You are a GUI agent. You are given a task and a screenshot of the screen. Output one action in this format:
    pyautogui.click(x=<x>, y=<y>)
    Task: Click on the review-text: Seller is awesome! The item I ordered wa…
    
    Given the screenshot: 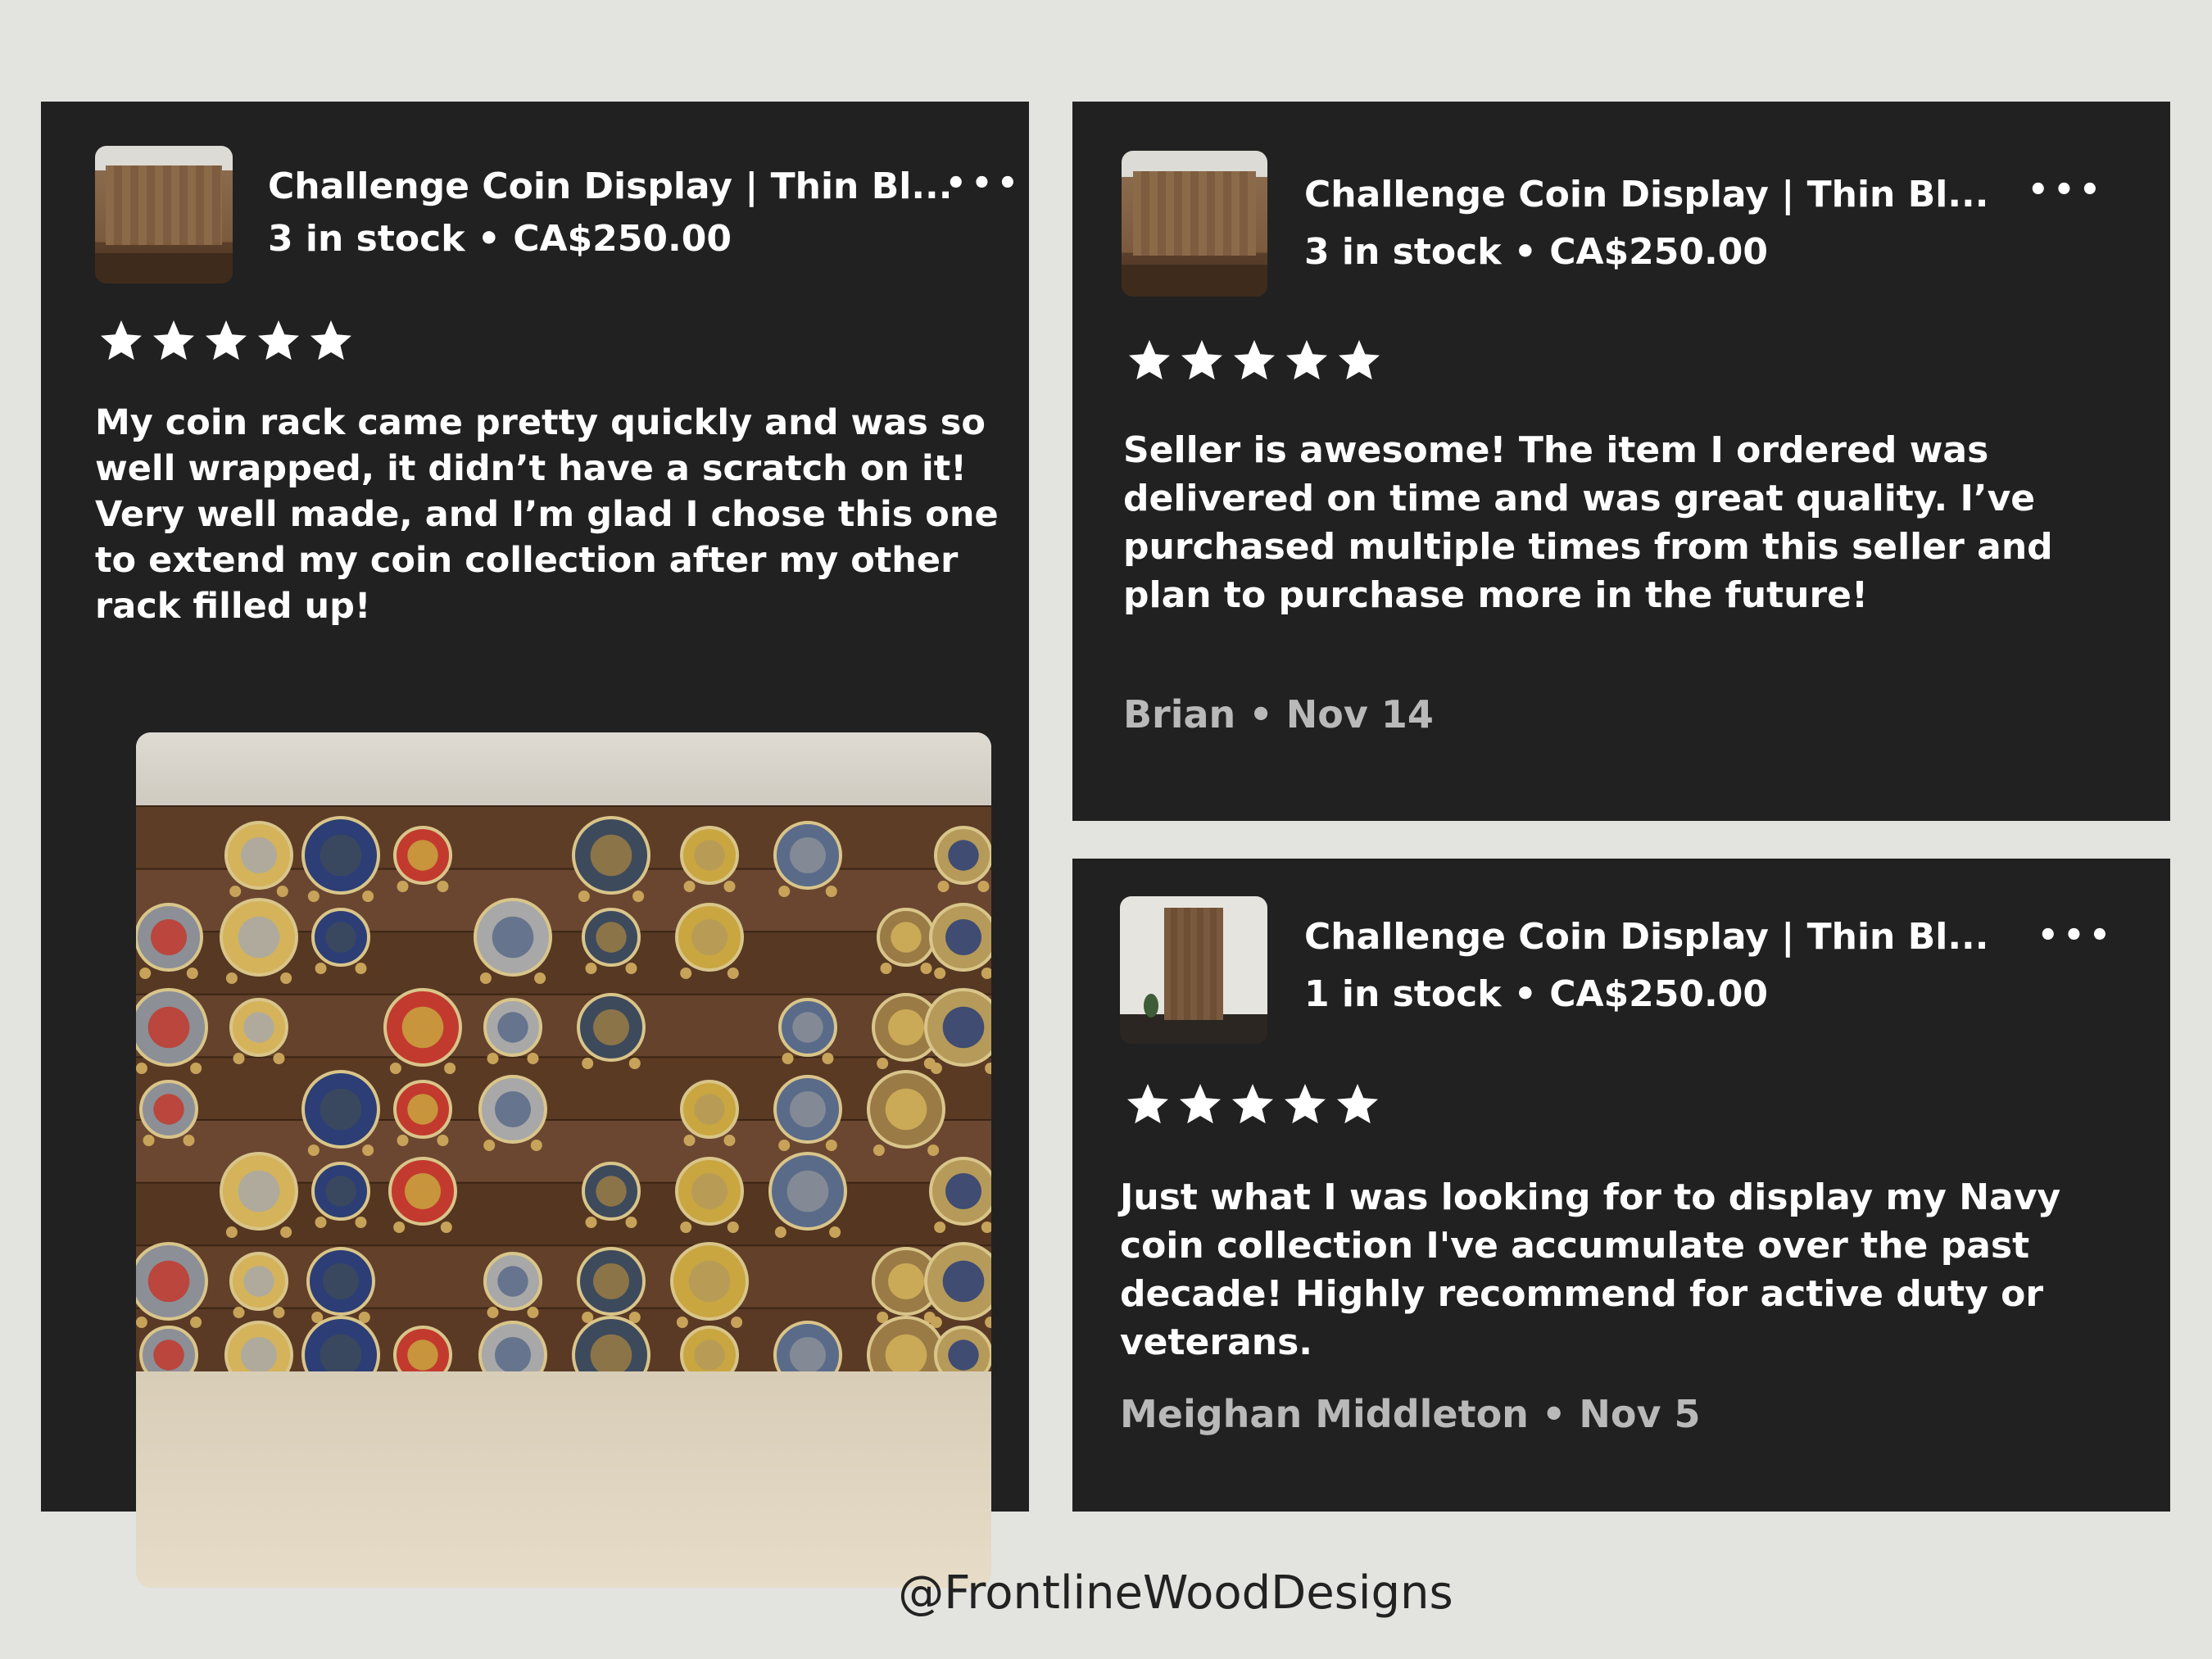 What is the action you would take?
    pyautogui.click(x=1588, y=522)
    